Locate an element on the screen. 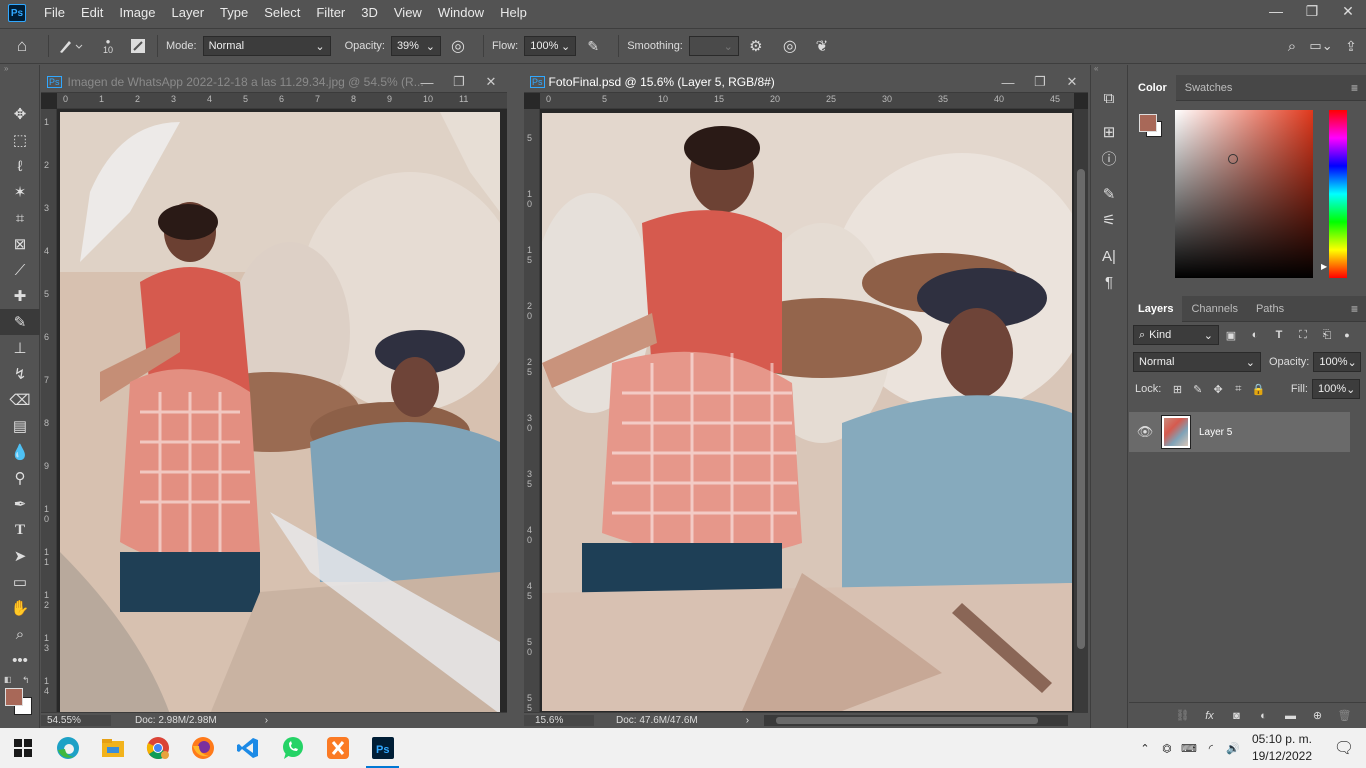 Image resolution: width=1366 pixels, height=768 pixels. gradient-tool-icon: ▤ is located at coordinates (20, 426).